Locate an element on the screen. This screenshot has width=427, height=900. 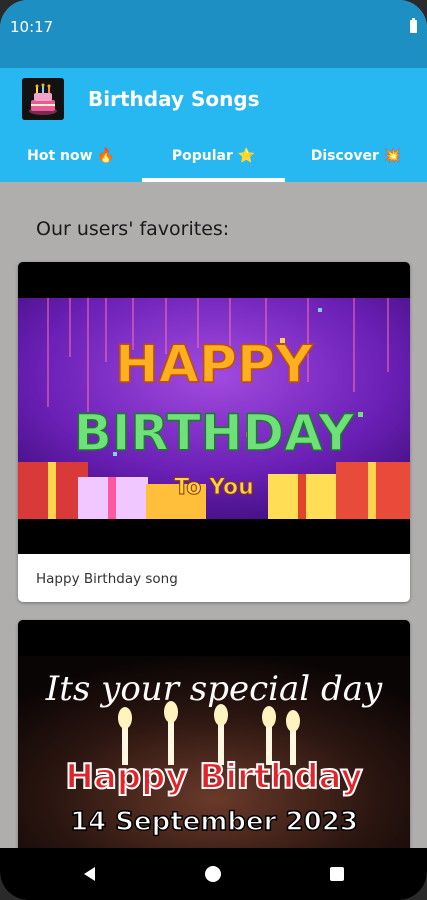
thumbnail-date-text: 14 September 2023 is located at coordinates (214, 822).